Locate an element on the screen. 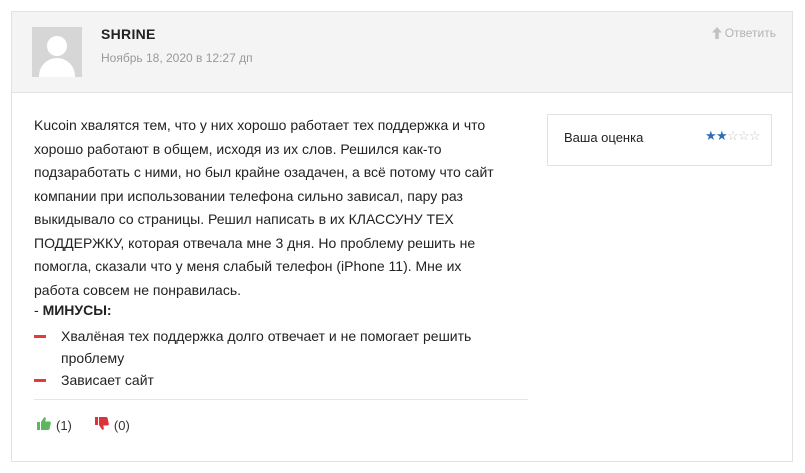 The image size is (805, 473). arrow-up-icon is located at coordinates (716, 33).